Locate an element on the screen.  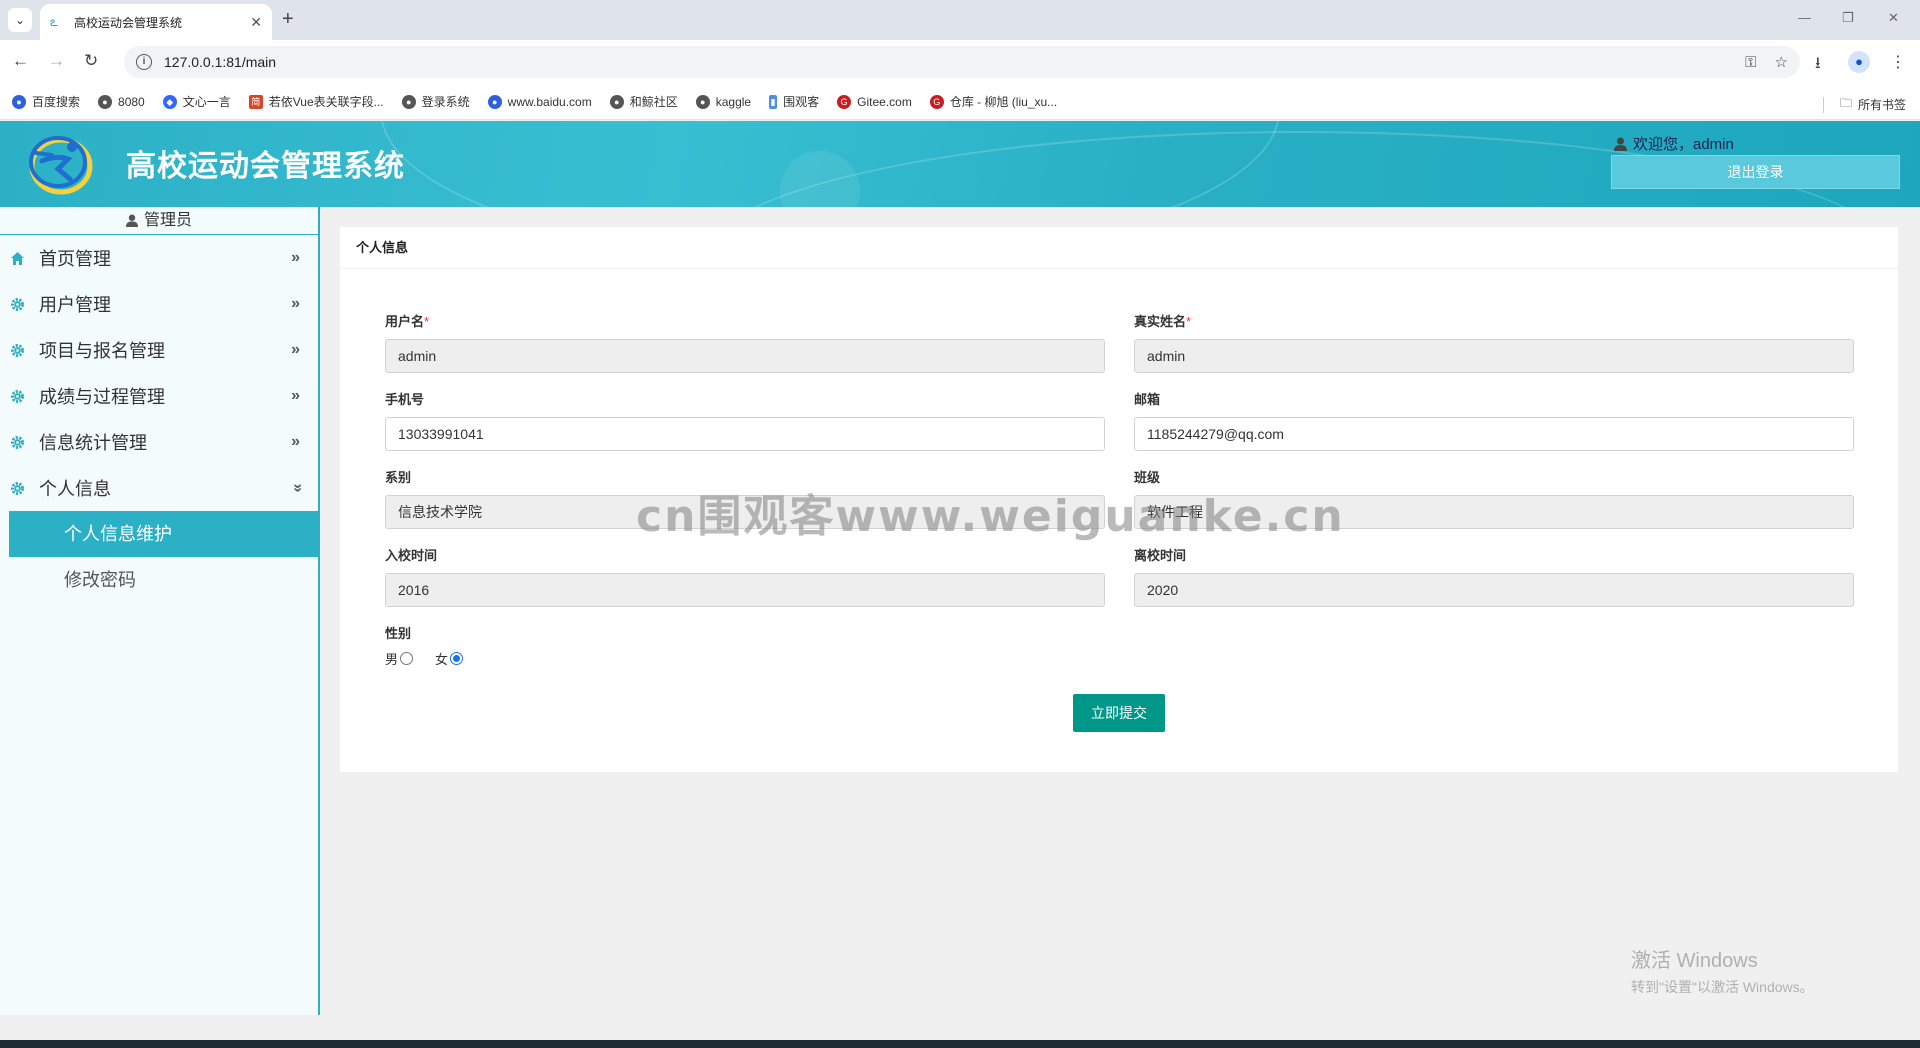
leave-year-label: 离校时间 is located at coordinates (1160, 555).